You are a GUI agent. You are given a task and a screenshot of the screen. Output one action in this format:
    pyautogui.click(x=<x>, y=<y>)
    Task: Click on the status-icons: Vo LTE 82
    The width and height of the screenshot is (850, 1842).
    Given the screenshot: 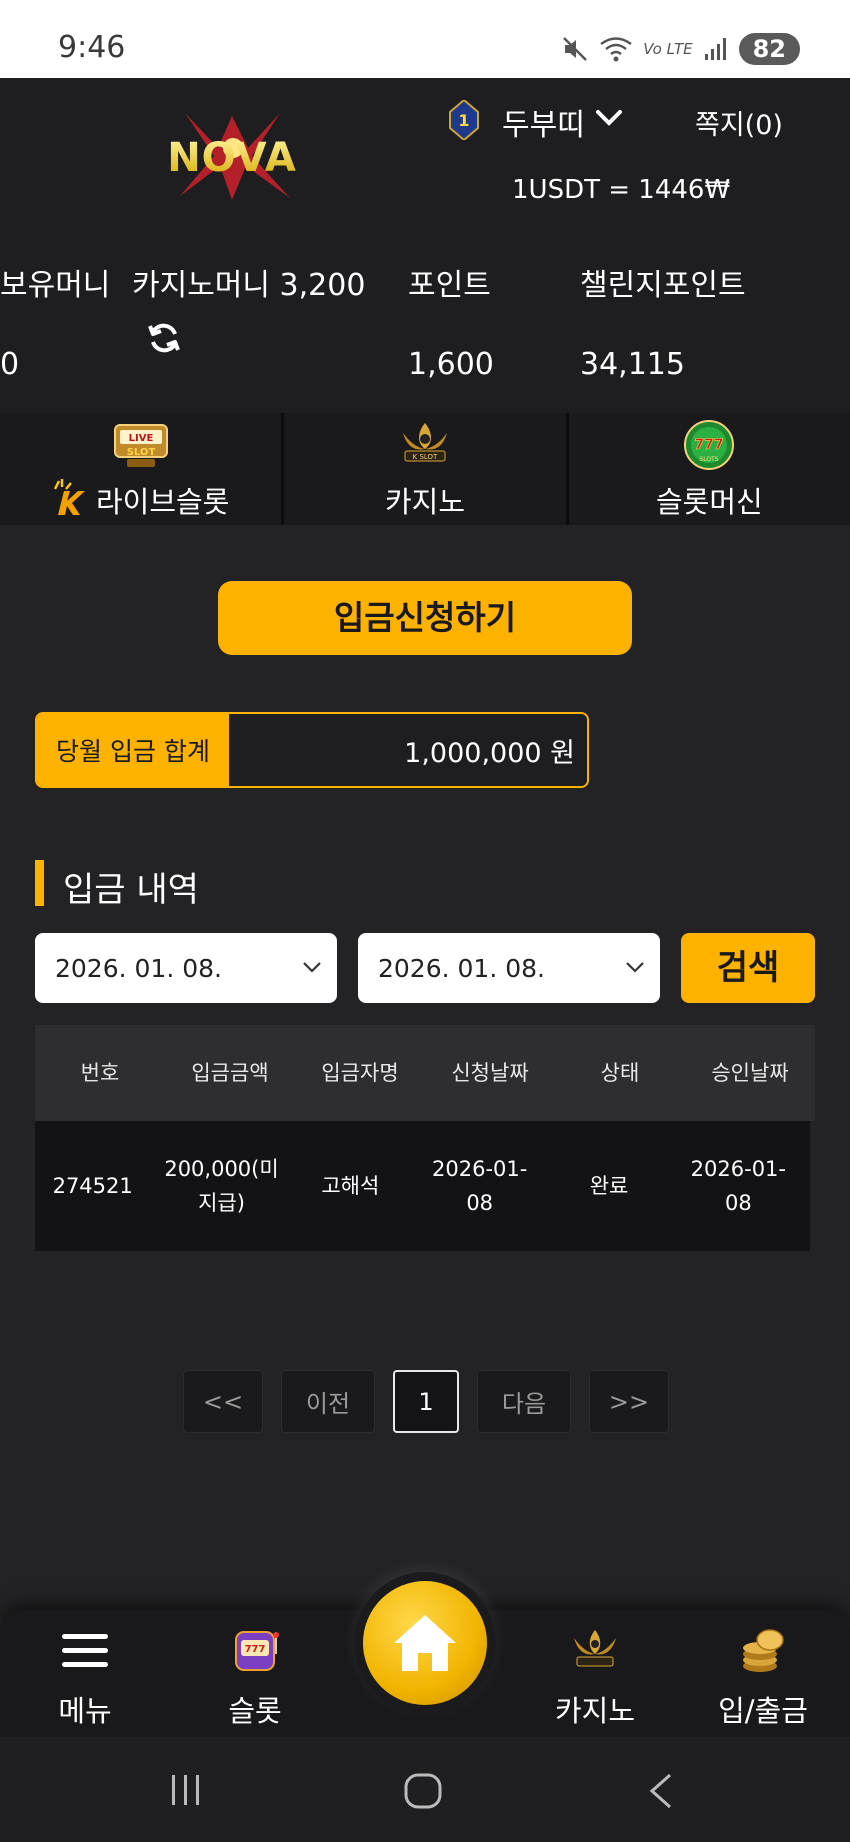 What is the action you would take?
    pyautogui.click(x=680, y=49)
    